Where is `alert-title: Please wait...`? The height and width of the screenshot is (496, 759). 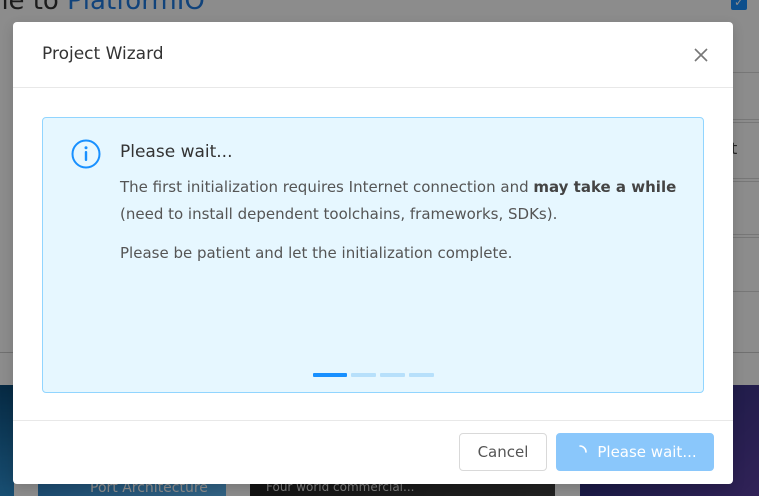 alert-title: Please wait... is located at coordinates (176, 152).